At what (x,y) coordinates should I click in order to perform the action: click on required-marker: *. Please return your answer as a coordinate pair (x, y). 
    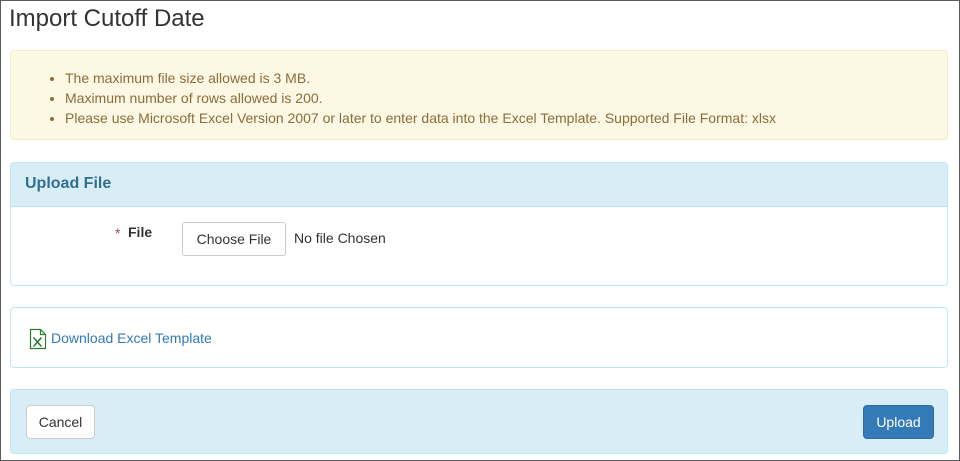
    Looking at the image, I should click on (118, 233).